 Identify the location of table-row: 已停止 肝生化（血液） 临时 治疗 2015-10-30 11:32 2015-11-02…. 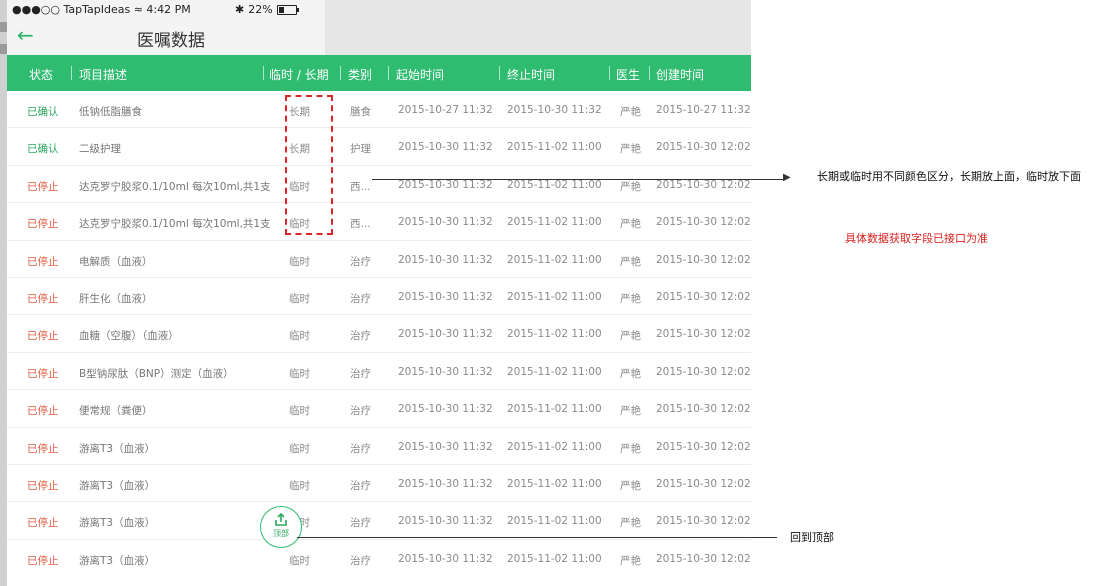
(379, 296).